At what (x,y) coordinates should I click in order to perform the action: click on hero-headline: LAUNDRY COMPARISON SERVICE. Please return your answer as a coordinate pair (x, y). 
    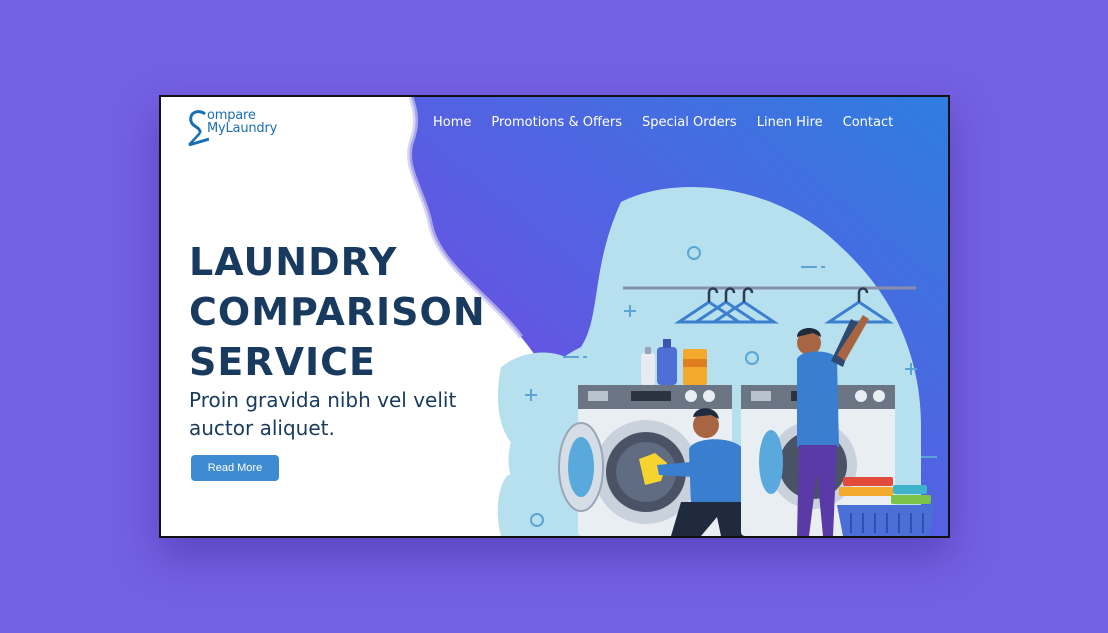
    Looking at the image, I should click on (337, 312).